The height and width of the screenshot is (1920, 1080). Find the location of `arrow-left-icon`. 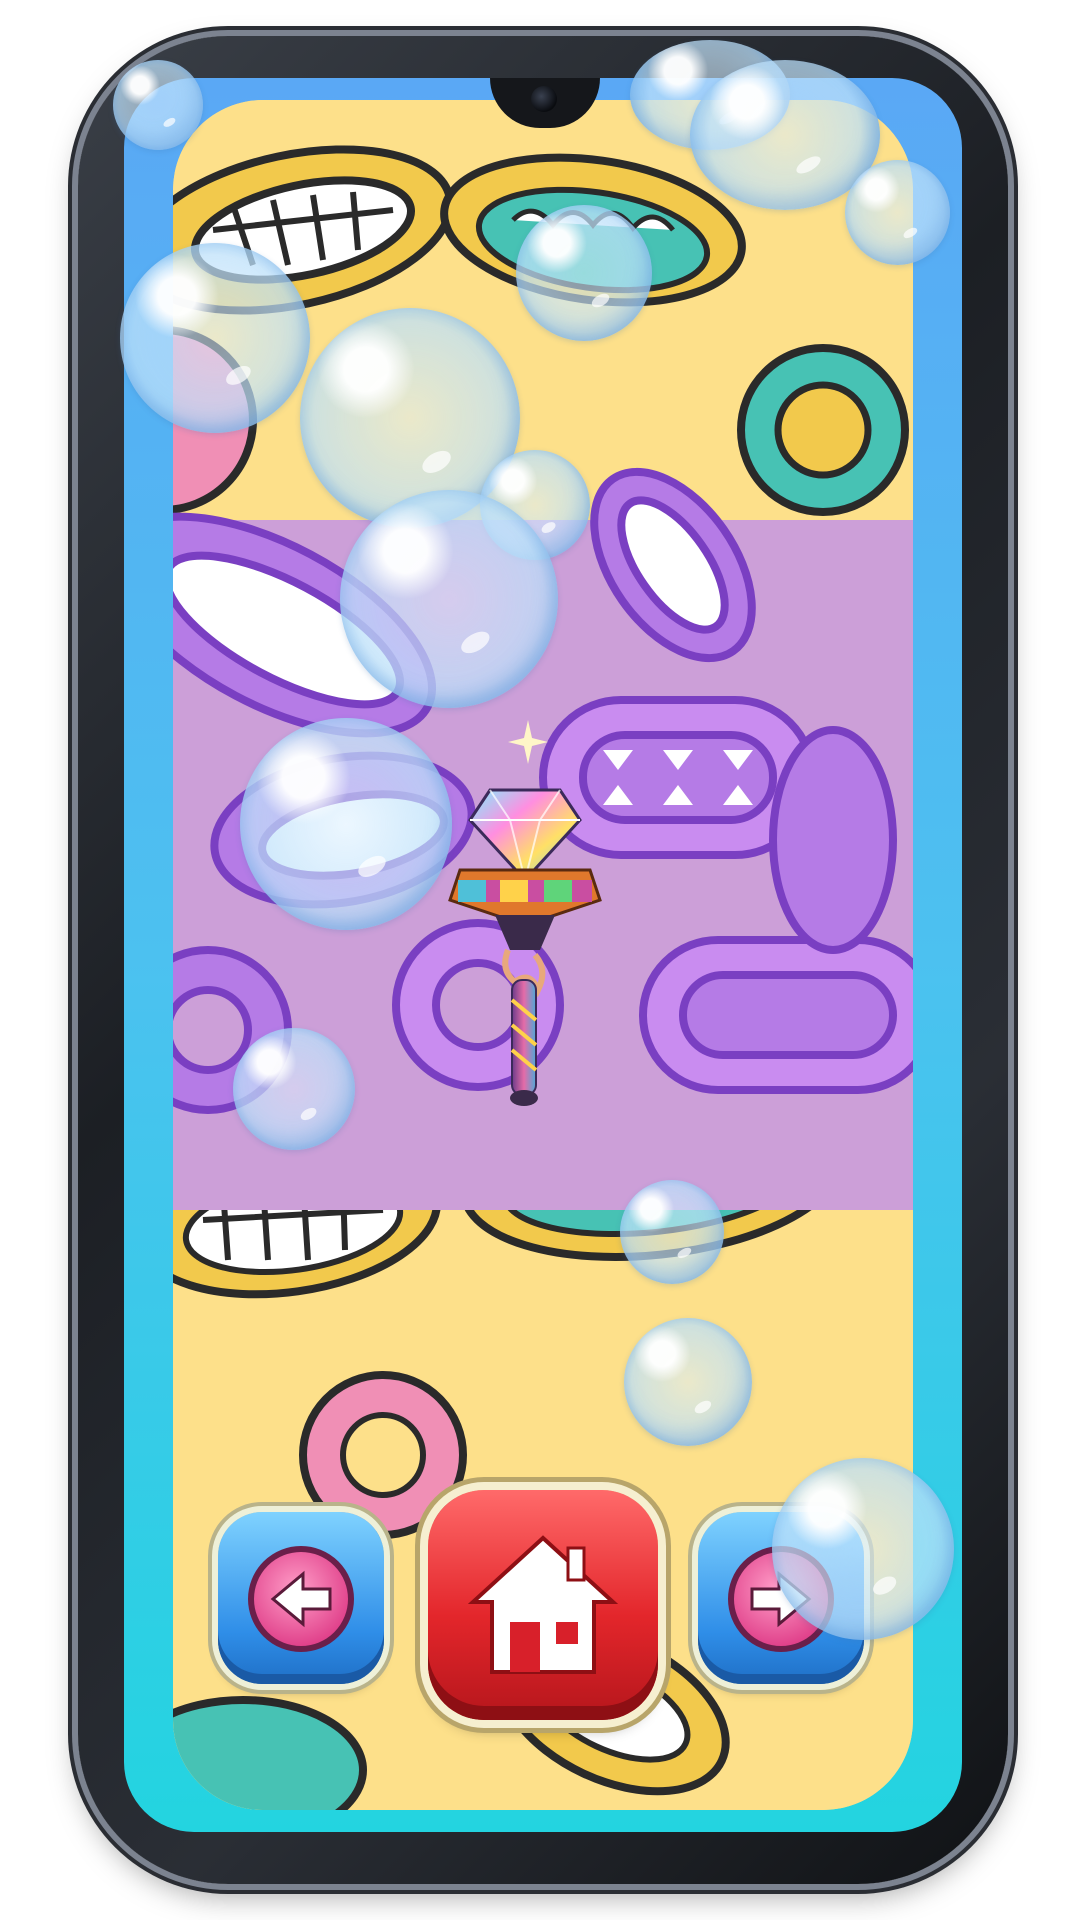

arrow-left-icon is located at coordinates (301, 1599).